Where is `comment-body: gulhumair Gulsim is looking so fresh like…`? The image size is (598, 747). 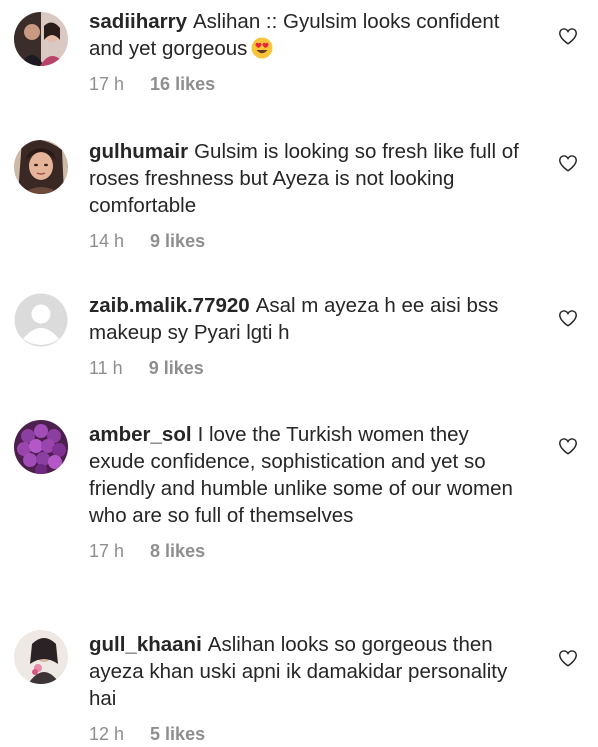
comment-body: gulhumair Gulsim is looking so fresh like… is located at coordinates (309, 195).